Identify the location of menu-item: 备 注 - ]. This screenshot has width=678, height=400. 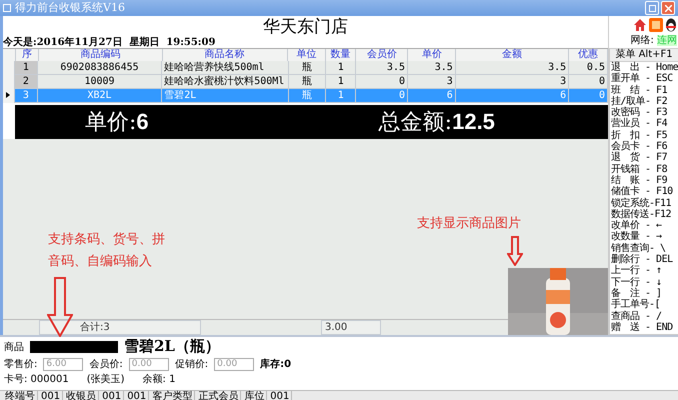
(644, 294).